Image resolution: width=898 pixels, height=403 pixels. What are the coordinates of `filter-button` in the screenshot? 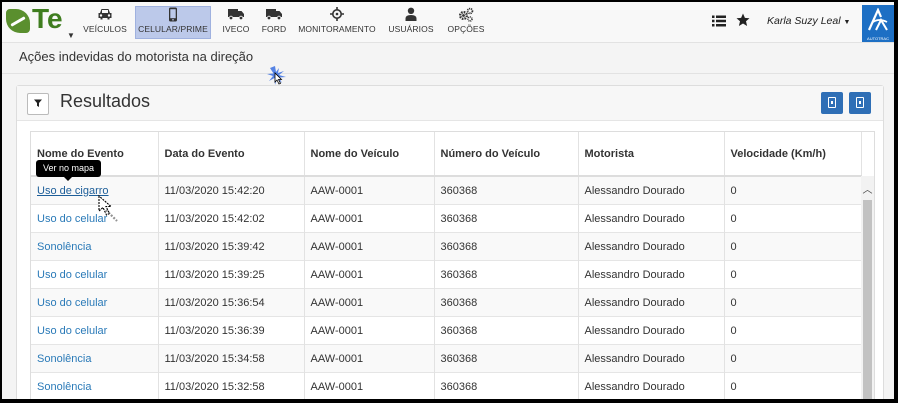 It's located at (38, 104).